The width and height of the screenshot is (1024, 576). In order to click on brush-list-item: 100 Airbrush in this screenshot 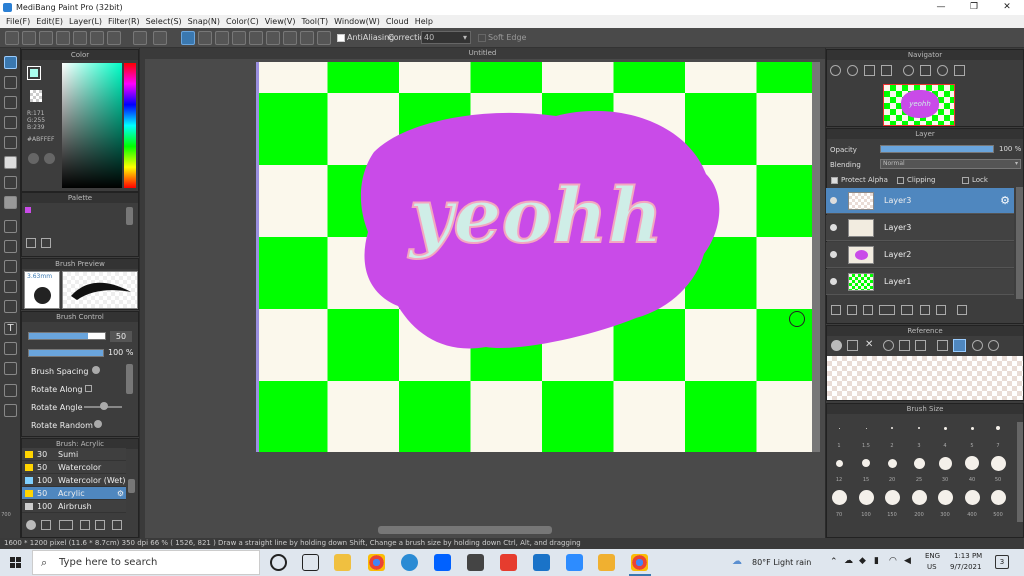, I will do `click(74, 506)`.